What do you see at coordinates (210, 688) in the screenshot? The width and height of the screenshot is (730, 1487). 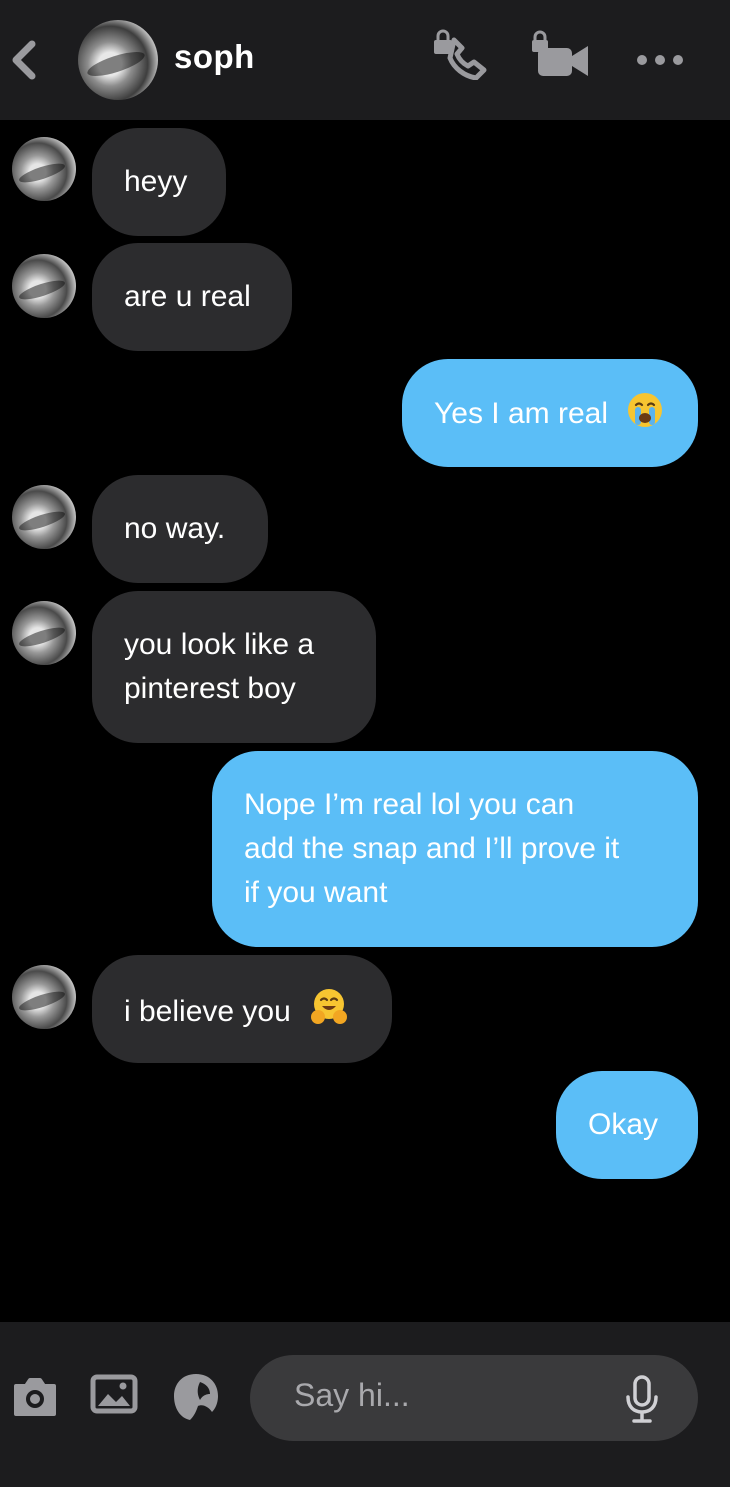 I see `message-text-line: pinterest boy` at bounding box center [210, 688].